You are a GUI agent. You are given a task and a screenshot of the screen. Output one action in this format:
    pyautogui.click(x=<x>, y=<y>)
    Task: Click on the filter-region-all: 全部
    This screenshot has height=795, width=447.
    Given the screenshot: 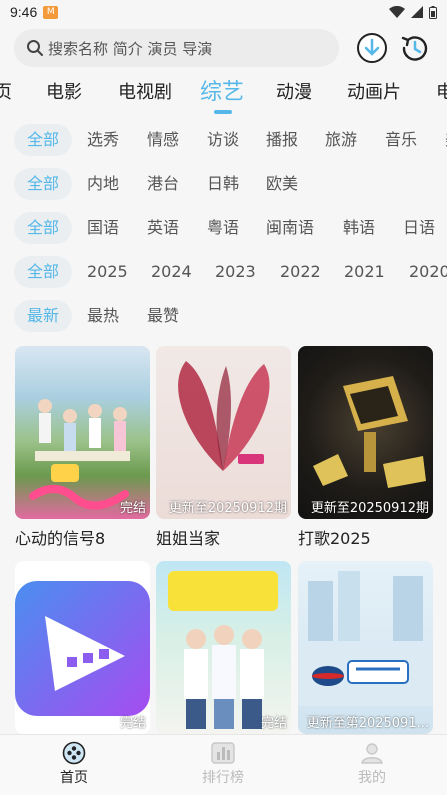 What is the action you would take?
    pyautogui.click(x=43, y=184)
    